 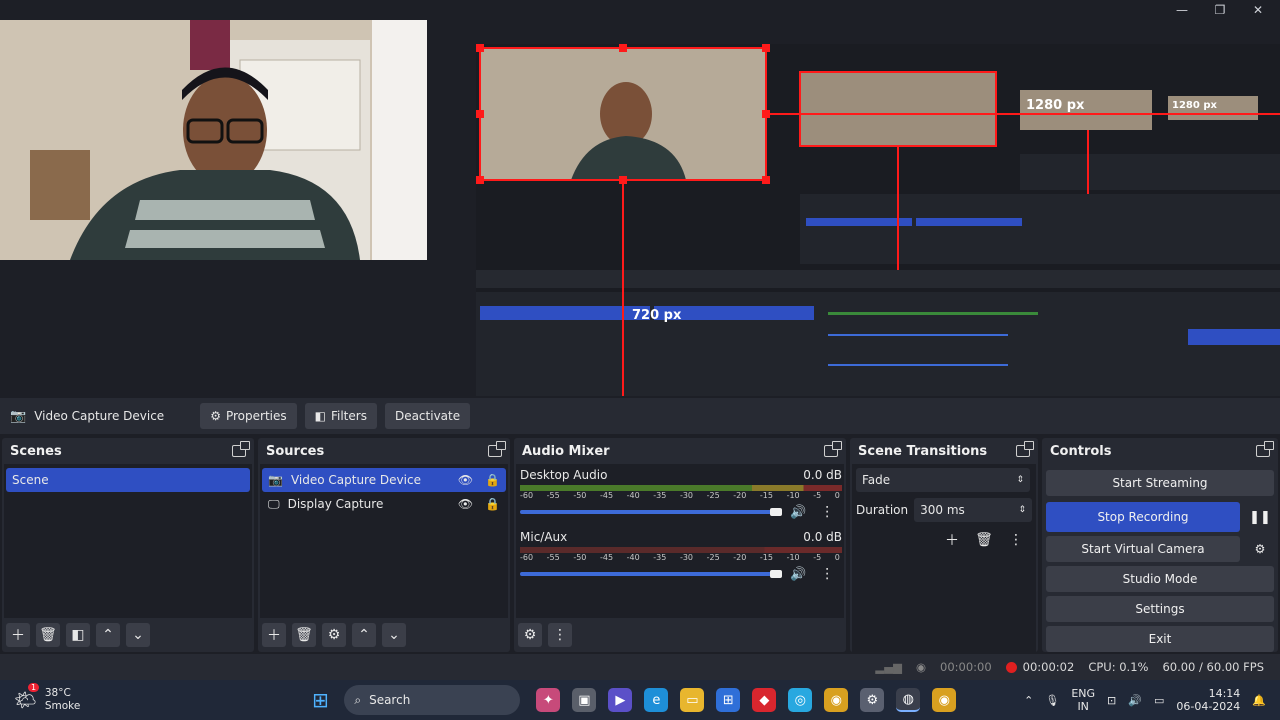 I want to click on notification-bell-icon: 🔔, so click(x=1259, y=700).